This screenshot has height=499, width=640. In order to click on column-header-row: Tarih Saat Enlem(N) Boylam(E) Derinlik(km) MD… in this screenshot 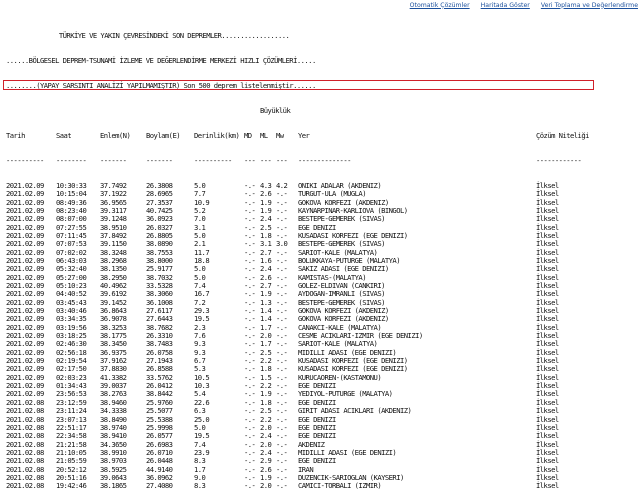, I will do `click(323, 135)`.